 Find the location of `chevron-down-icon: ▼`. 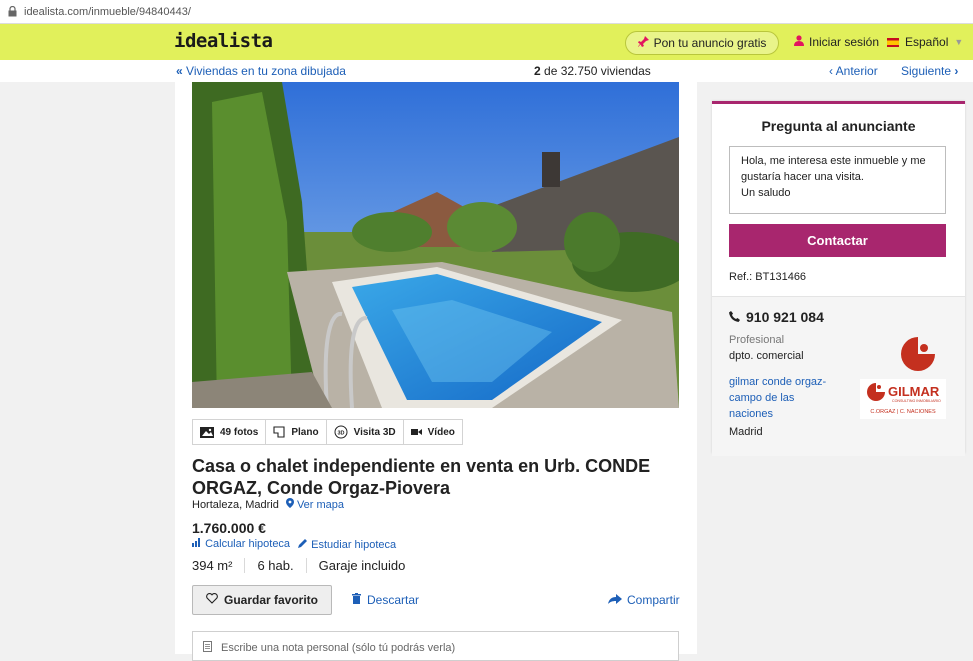

chevron-down-icon: ▼ is located at coordinates (959, 42).